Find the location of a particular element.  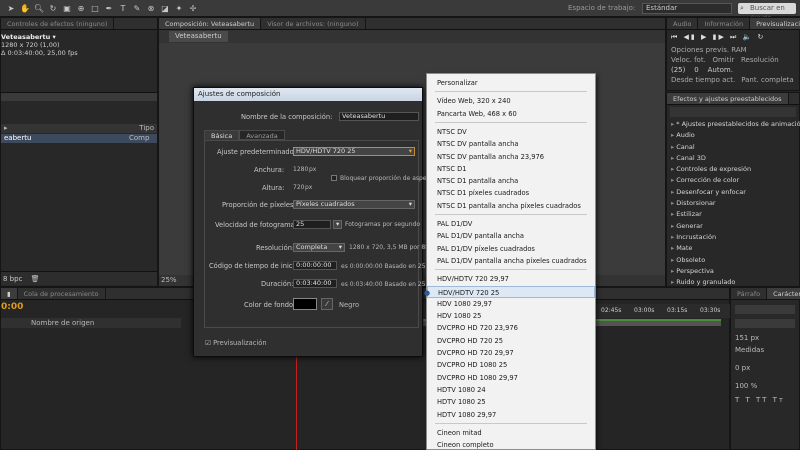

effects-category-item: ▸ * Ajustes preestablecidos de animación is located at coordinates (733, 124).